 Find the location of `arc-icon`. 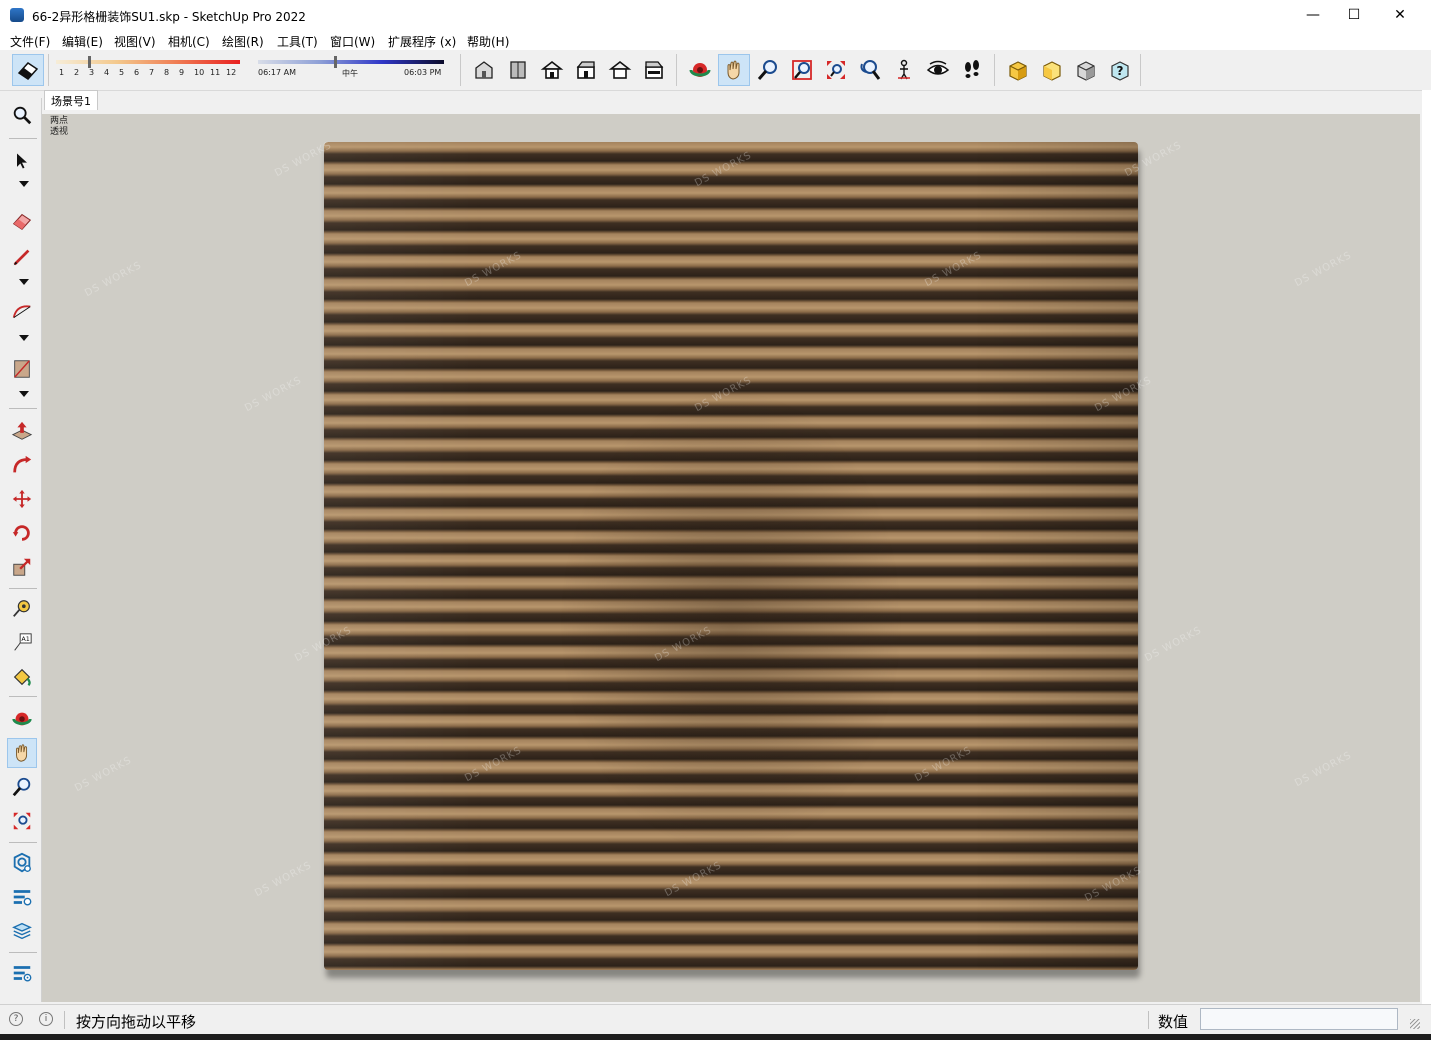

arc-icon is located at coordinates (22, 313).